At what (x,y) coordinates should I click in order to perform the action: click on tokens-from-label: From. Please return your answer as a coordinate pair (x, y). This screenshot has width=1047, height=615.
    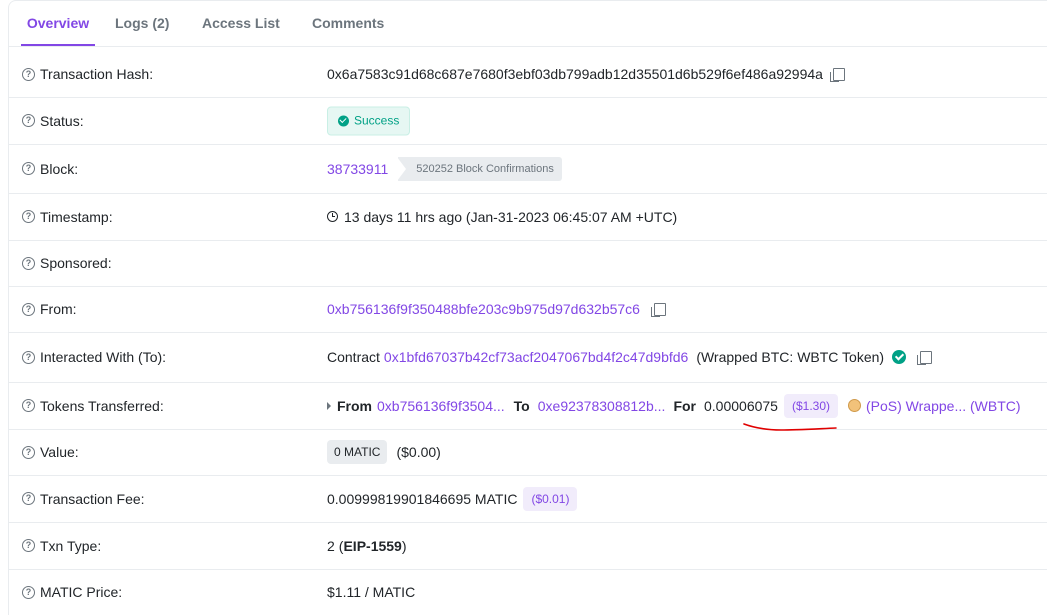
    Looking at the image, I should click on (354, 405).